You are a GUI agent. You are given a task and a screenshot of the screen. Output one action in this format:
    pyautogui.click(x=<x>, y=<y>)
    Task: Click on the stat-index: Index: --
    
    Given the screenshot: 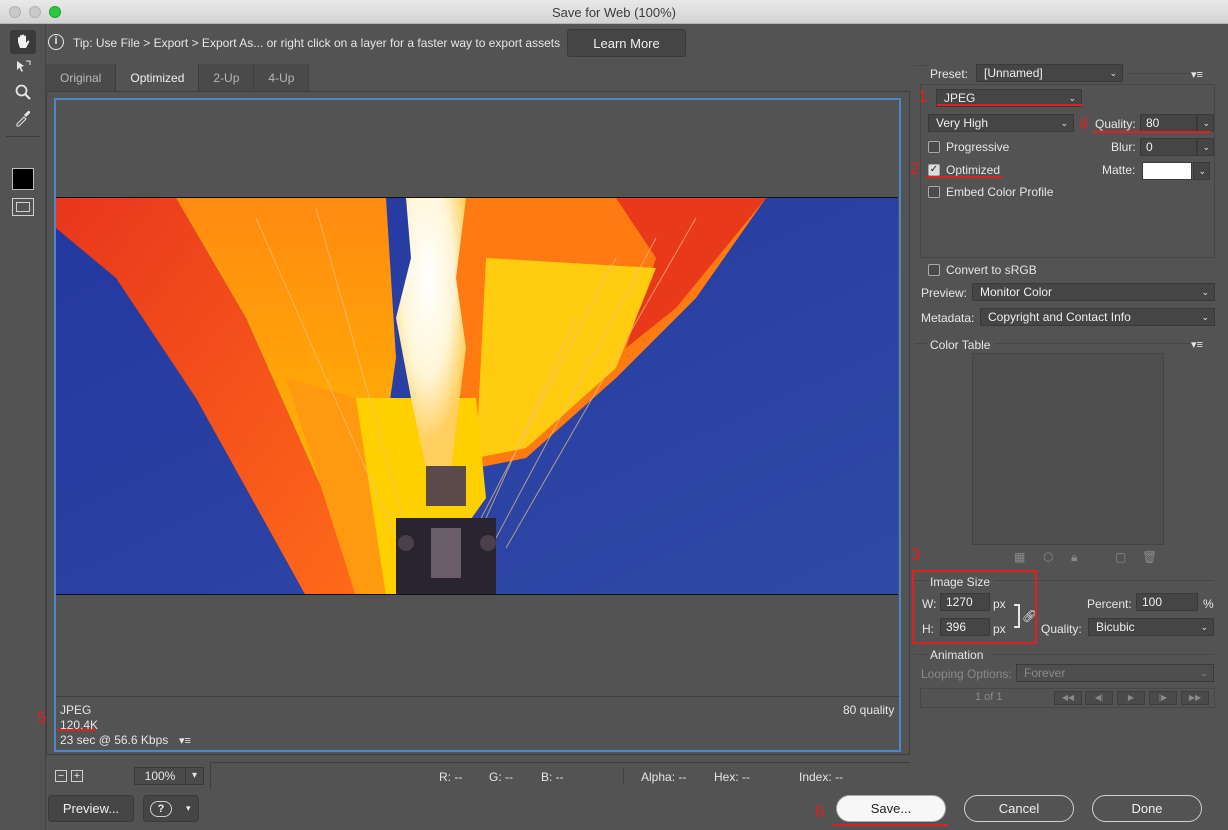 What is the action you would take?
    pyautogui.click(x=821, y=777)
    